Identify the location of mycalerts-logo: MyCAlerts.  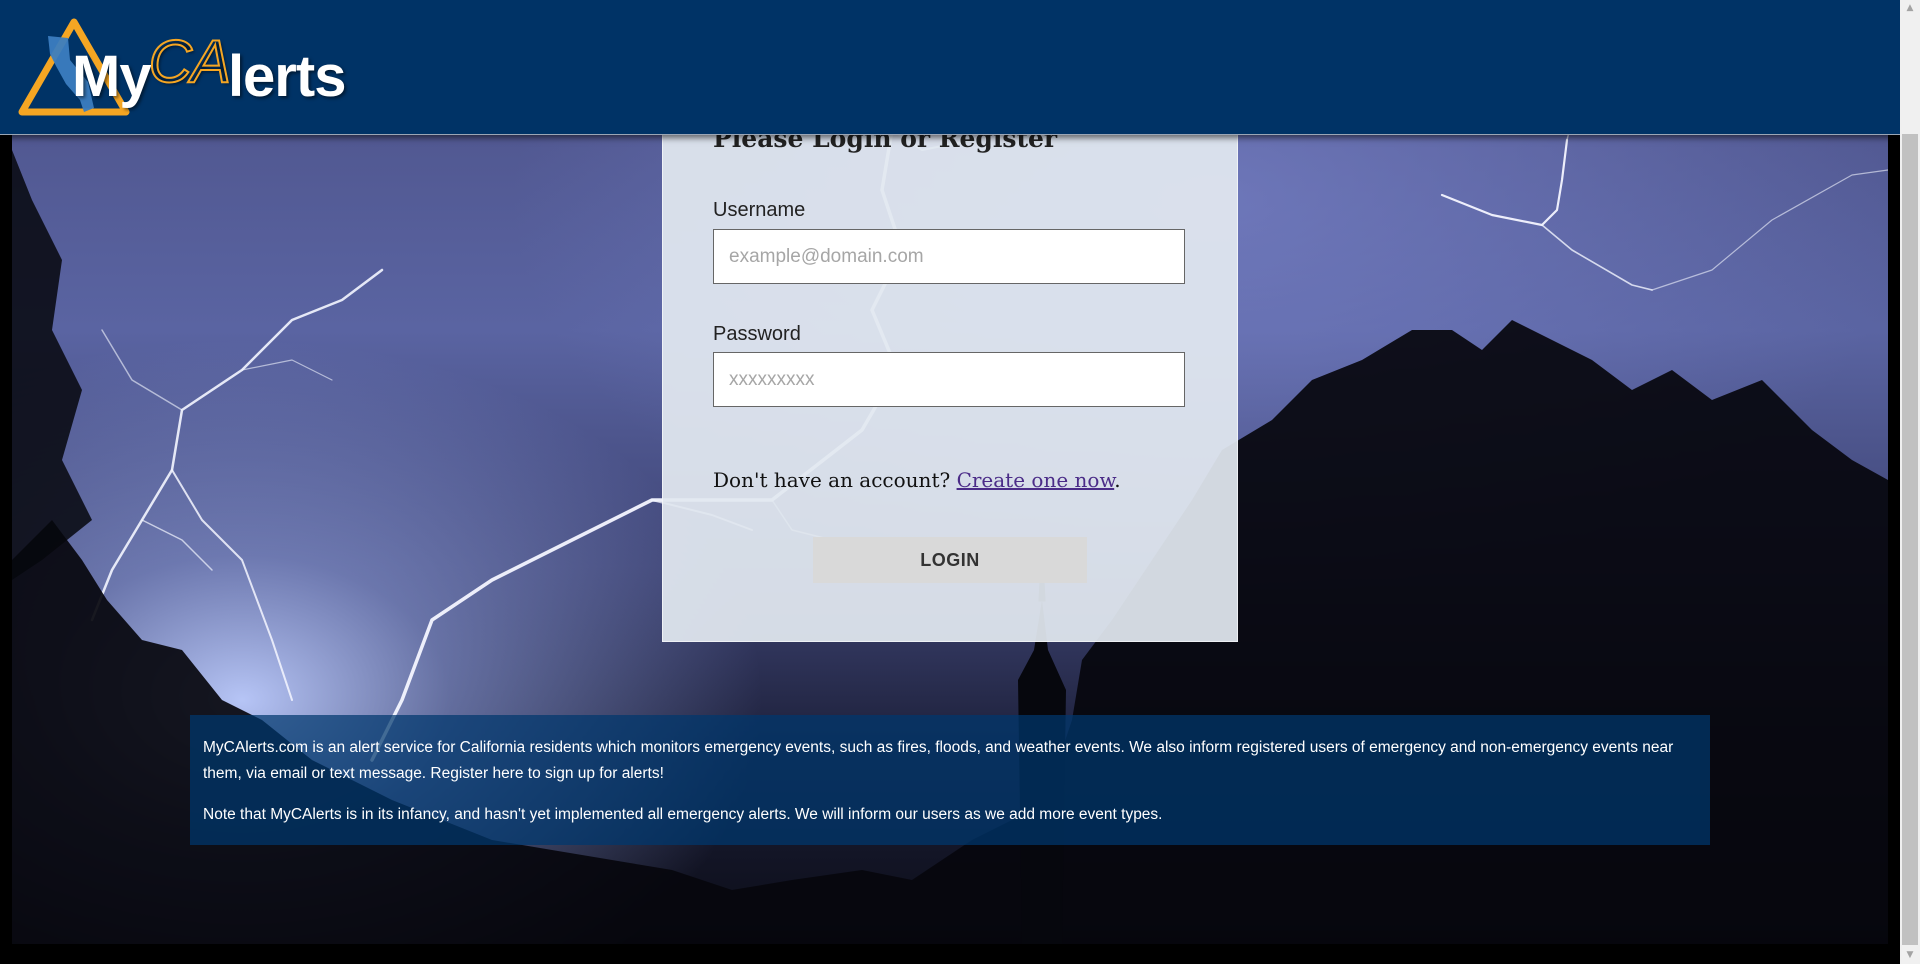
(181, 68).